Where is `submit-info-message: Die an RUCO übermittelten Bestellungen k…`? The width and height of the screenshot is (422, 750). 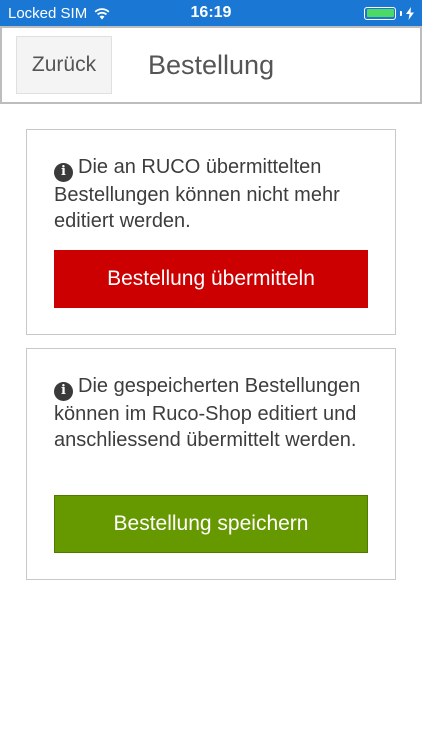
submit-info-message: Die an RUCO übermittelten Bestellungen k… is located at coordinates (197, 194).